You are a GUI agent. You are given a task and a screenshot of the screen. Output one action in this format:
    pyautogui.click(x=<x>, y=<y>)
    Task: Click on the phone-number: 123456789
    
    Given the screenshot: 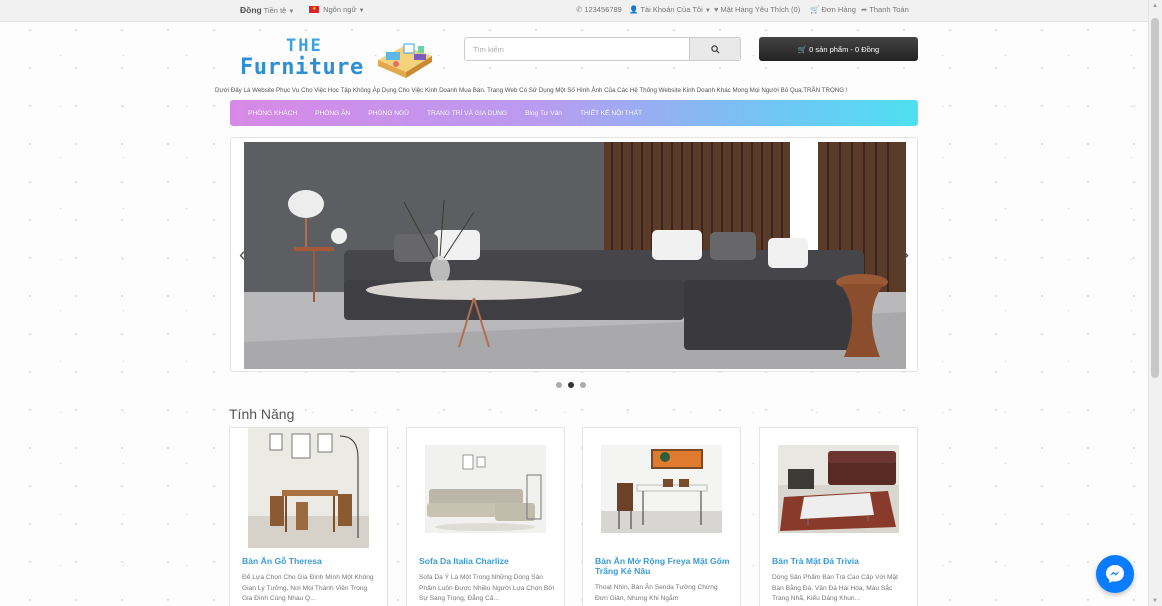 What is the action you would take?
    pyautogui.click(x=603, y=9)
    